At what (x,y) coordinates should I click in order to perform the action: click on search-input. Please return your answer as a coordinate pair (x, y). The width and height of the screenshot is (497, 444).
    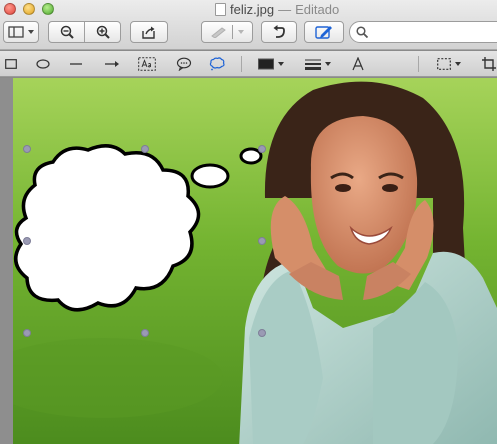
    Looking at the image, I should click on (432, 32).